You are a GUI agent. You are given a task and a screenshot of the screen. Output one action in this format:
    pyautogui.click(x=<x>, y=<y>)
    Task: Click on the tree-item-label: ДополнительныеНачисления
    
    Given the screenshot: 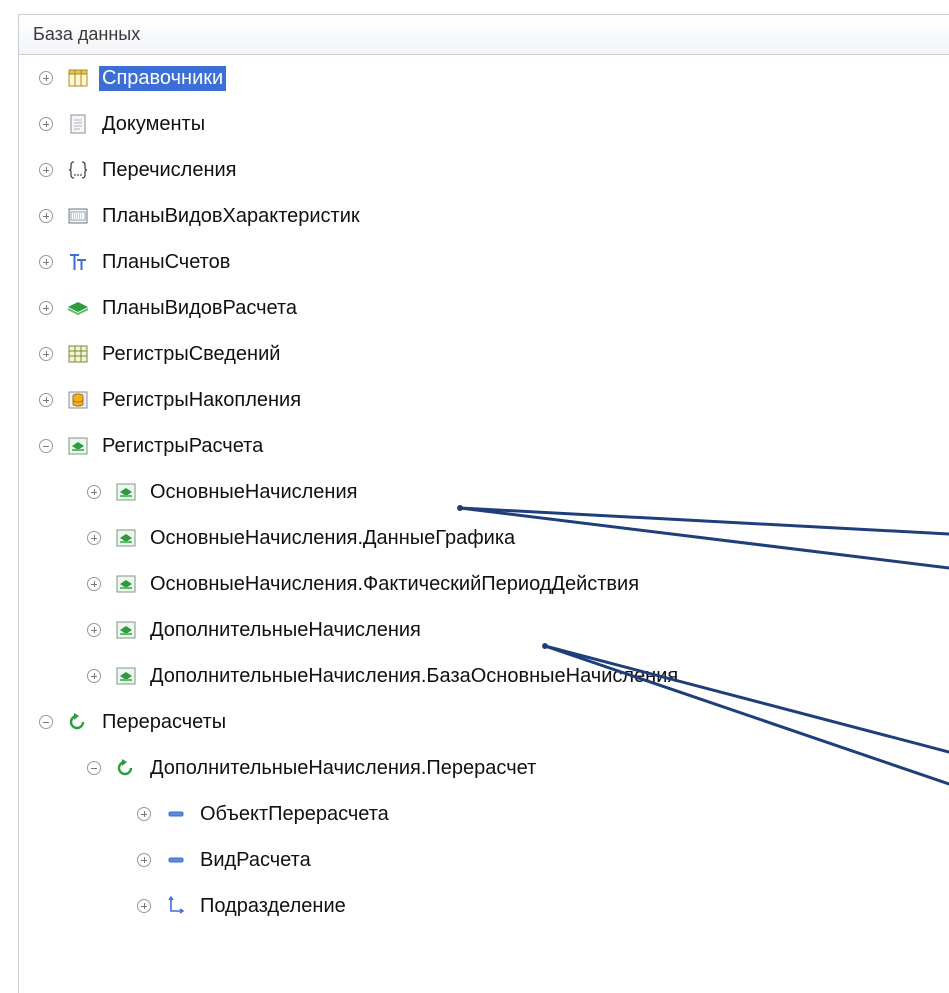 What is the action you would take?
    pyautogui.click(x=285, y=629)
    